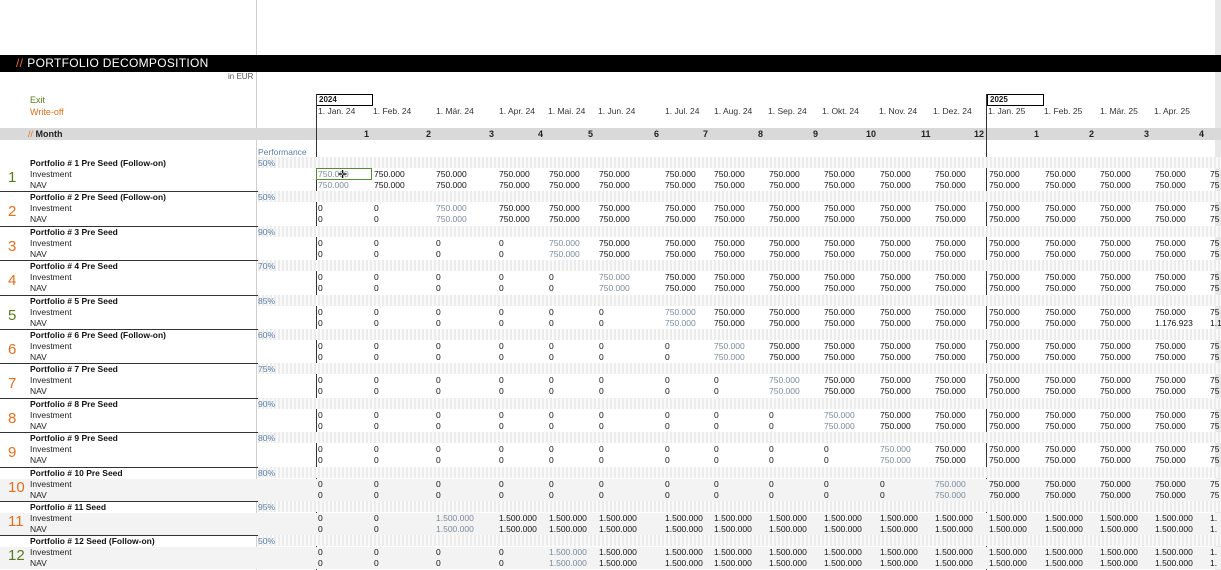  What do you see at coordinates (266, 404) in the screenshot?
I see `portfolio-performance: 90%` at bounding box center [266, 404].